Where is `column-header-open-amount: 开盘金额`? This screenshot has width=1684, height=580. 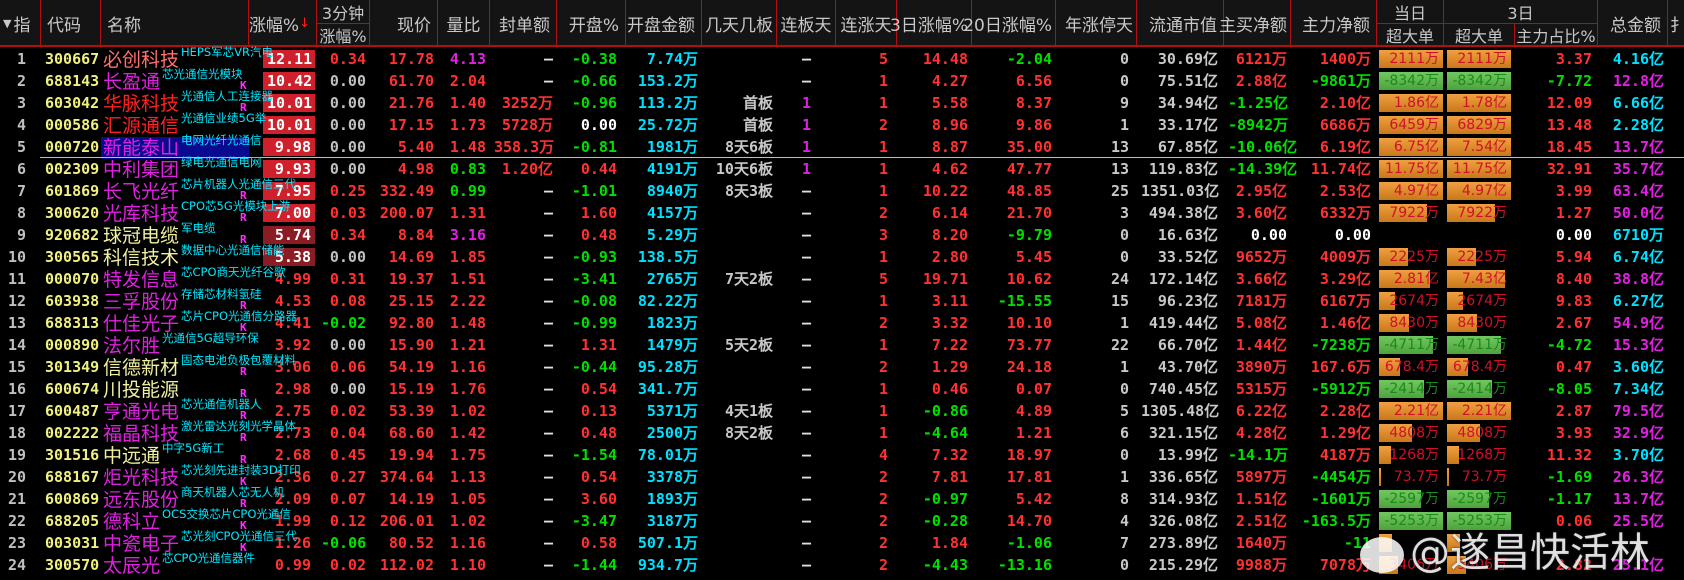
column-header-open-amount: 开盘金额 is located at coordinates (664, 23).